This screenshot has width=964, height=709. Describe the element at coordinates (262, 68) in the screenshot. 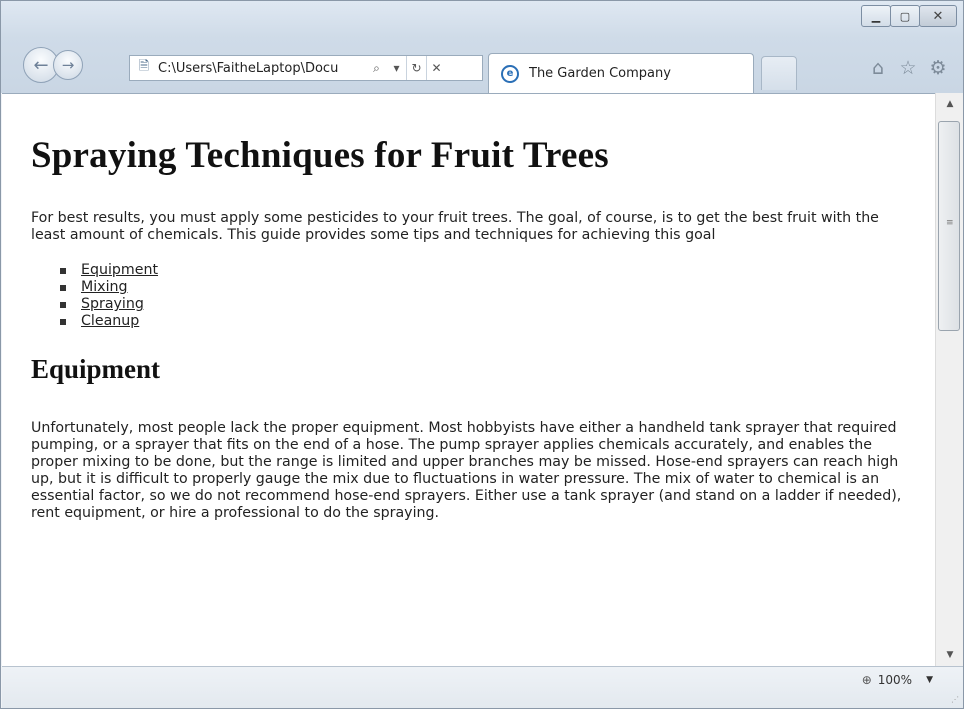

I see `address-input: C:\Users\FaitheLaptop\Docu` at that location.